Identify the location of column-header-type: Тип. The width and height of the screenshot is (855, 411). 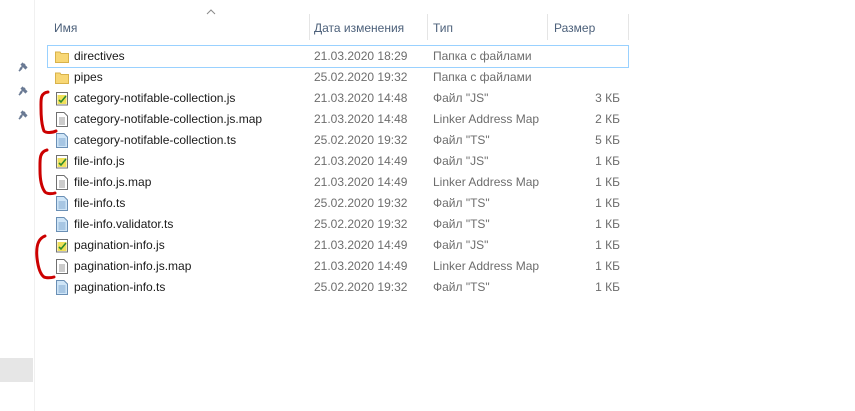
(443, 28).